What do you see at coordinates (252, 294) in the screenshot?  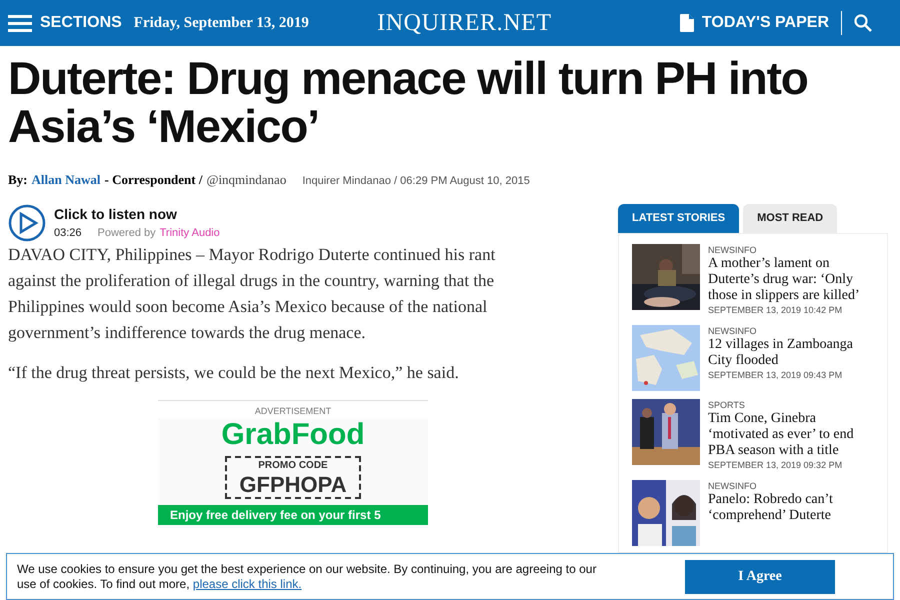 I see `article-paragraph: DAVAO CITY, Philippines – Mayor Rodrigo Duterte continued his rant against the proliferation of illegal drugs in the country, warning that the Philippines would soon become Asia’s Mexico because of the national government’s indifference towards the drug menace.` at bounding box center [252, 294].